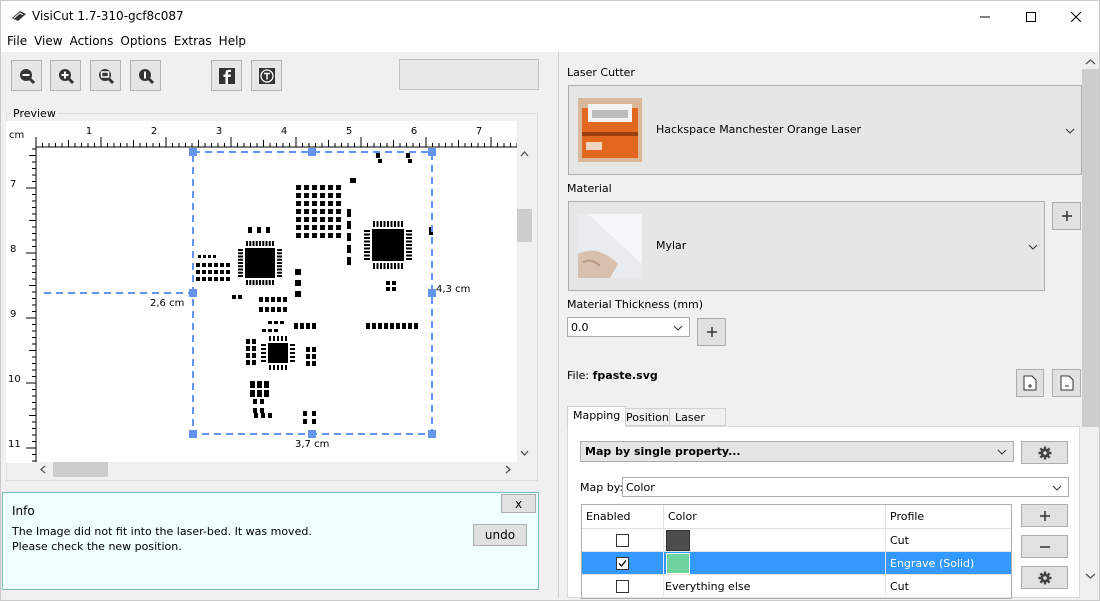 Image resolution: width=1100 pixels, height=601 pixels. Describe the element at coordinates (34, 113) in the screenshot. I see `preview-title: Preview` at that location.